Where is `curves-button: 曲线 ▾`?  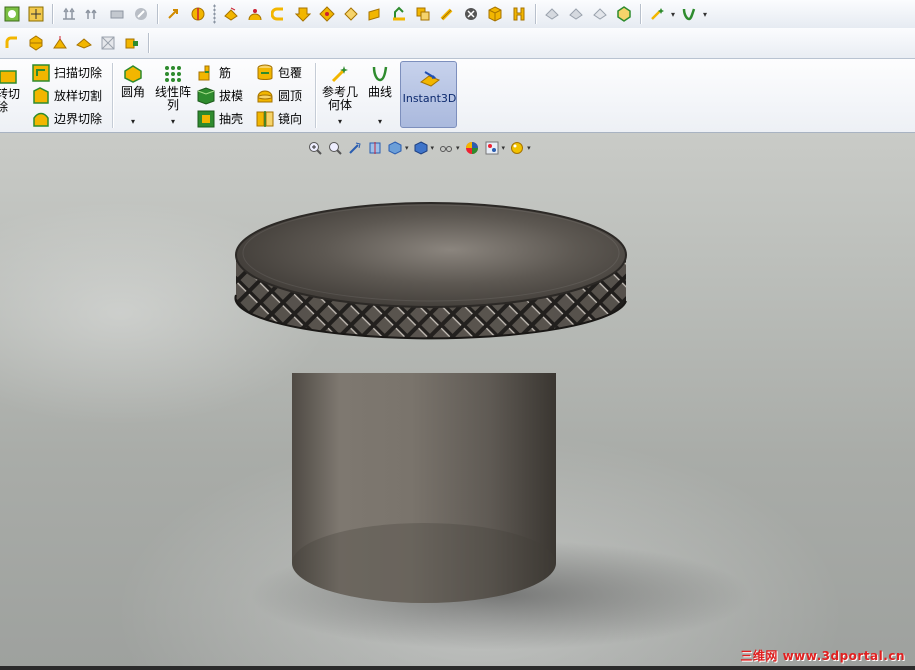 curves-button: 曲线 ▾ is located at coordinates (380, 95).